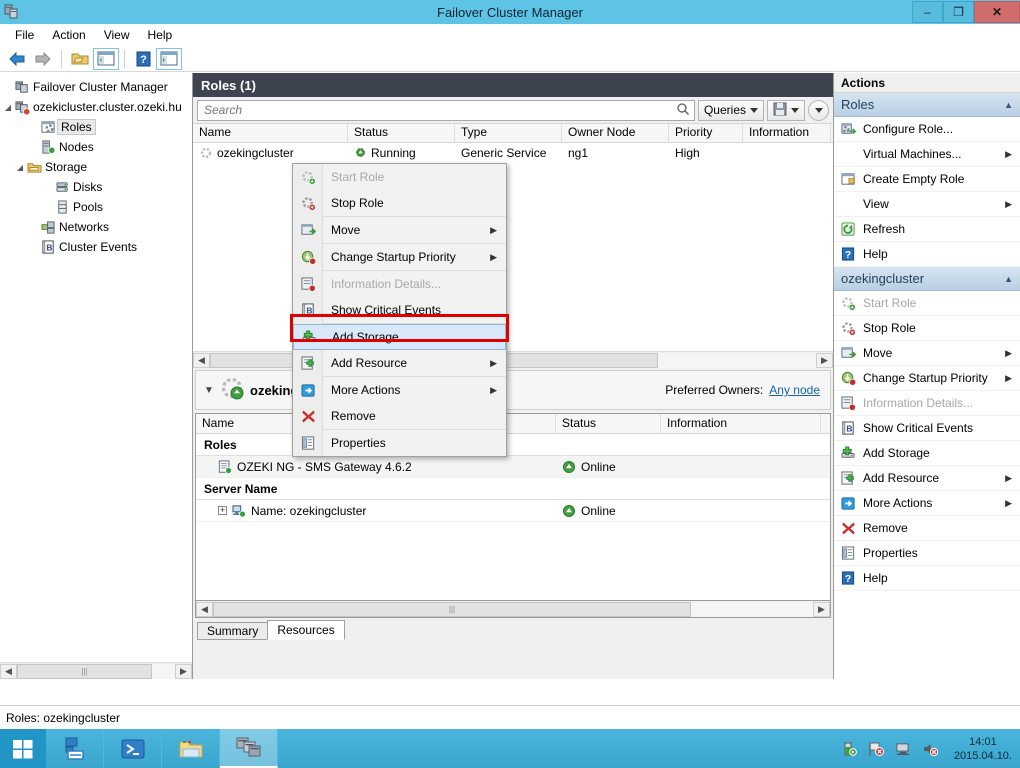 This screenshot has height=768, width=1020. I want to click on scroll-track: |||, so click(96, 671).